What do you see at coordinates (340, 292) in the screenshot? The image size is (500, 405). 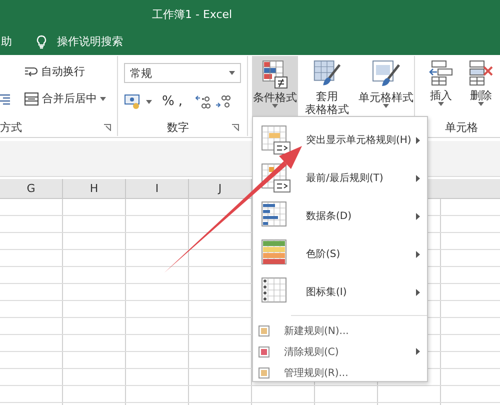 I see `menu-item: 图标集(I)` at bounding box center [340, 292].